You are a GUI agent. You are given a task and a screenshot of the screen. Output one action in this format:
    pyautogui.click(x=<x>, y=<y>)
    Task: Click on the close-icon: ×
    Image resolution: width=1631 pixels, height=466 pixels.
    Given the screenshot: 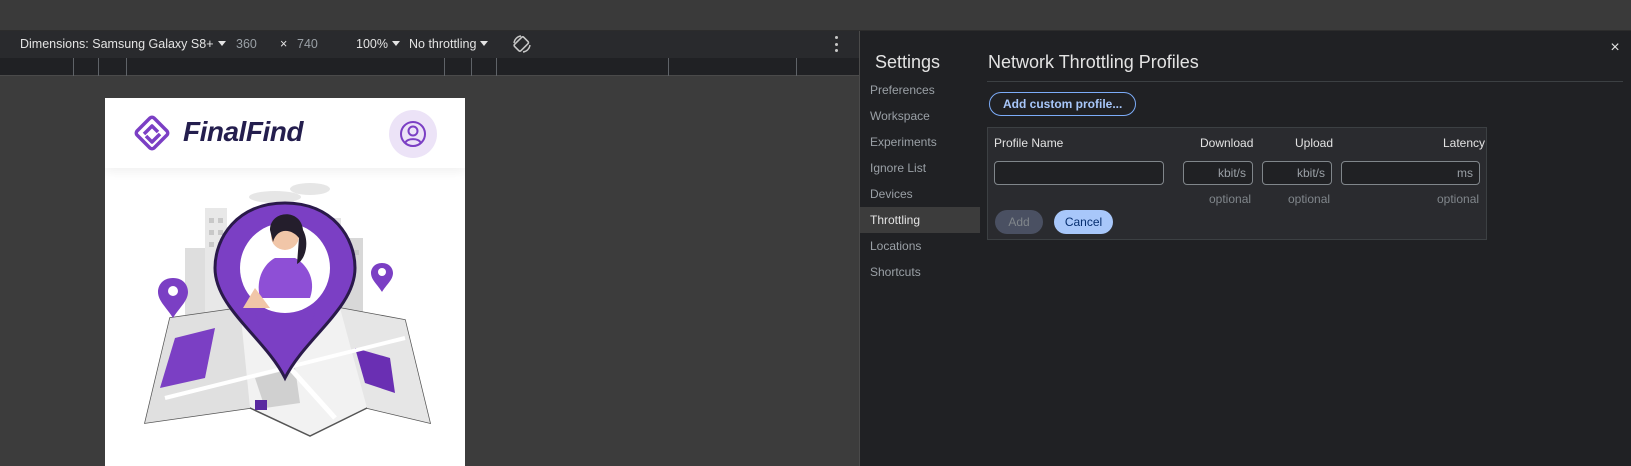 What is the action you would take?
    pyautogui.click(x=1615, y=48)
    